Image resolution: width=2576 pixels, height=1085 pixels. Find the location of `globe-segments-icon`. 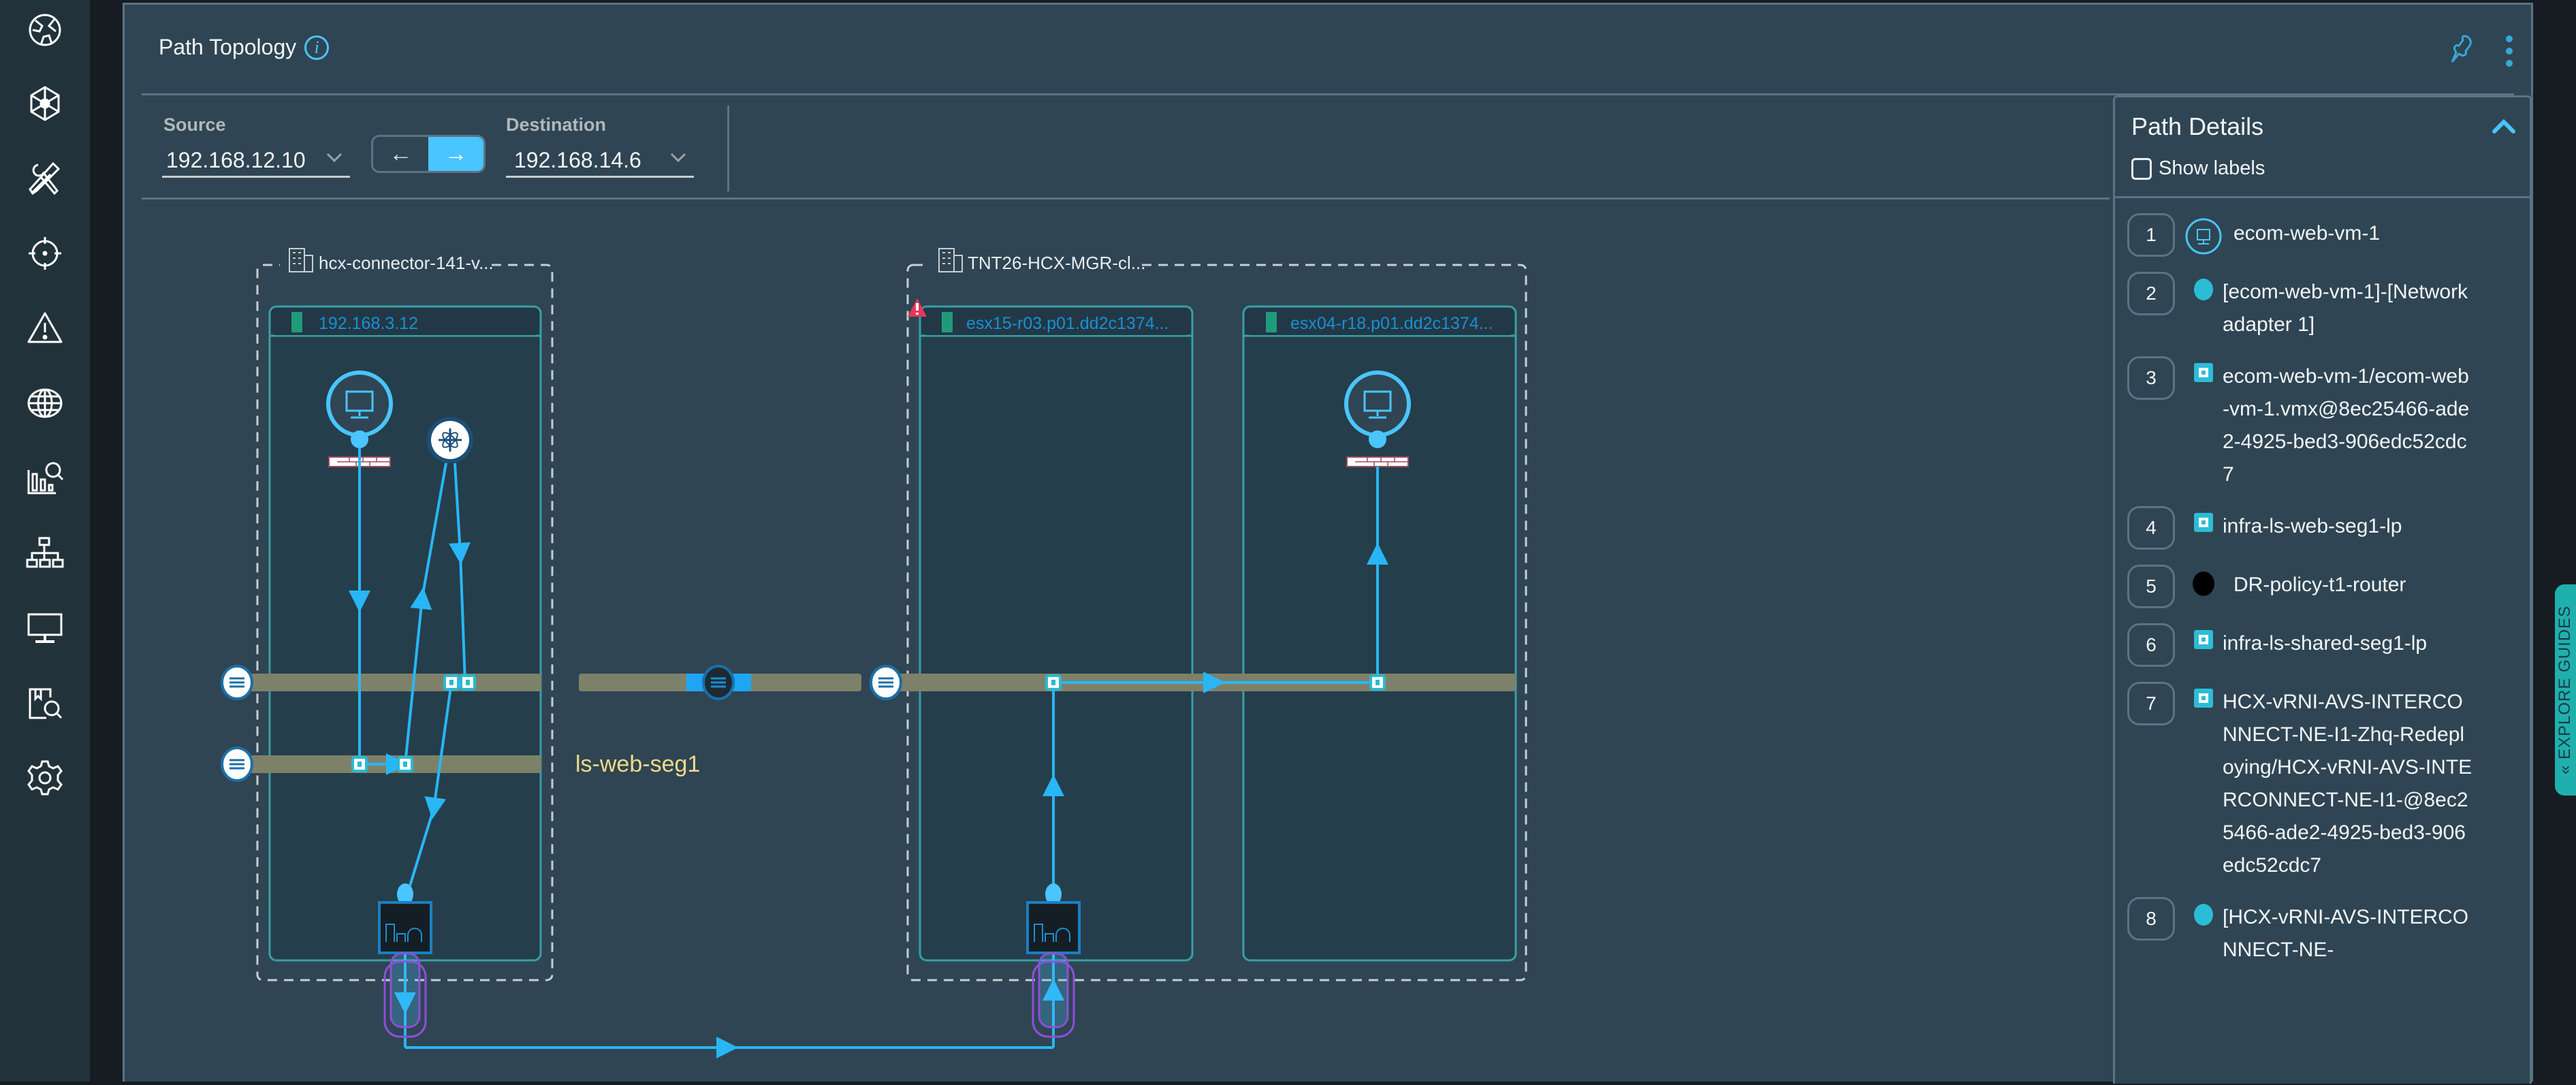

globe-segments-icon is located at coordinates (45, 30).